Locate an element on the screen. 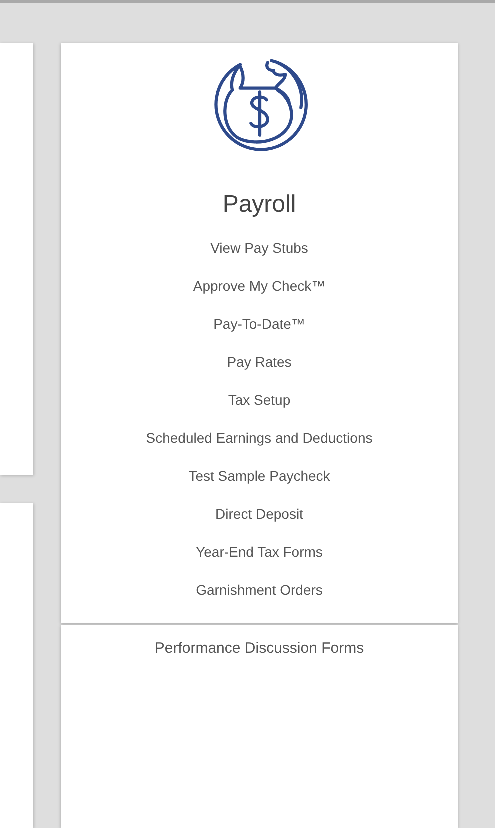 The image size is (495, 828). payroll-link: Garnishment Orders is located at coordinates (259, 590).